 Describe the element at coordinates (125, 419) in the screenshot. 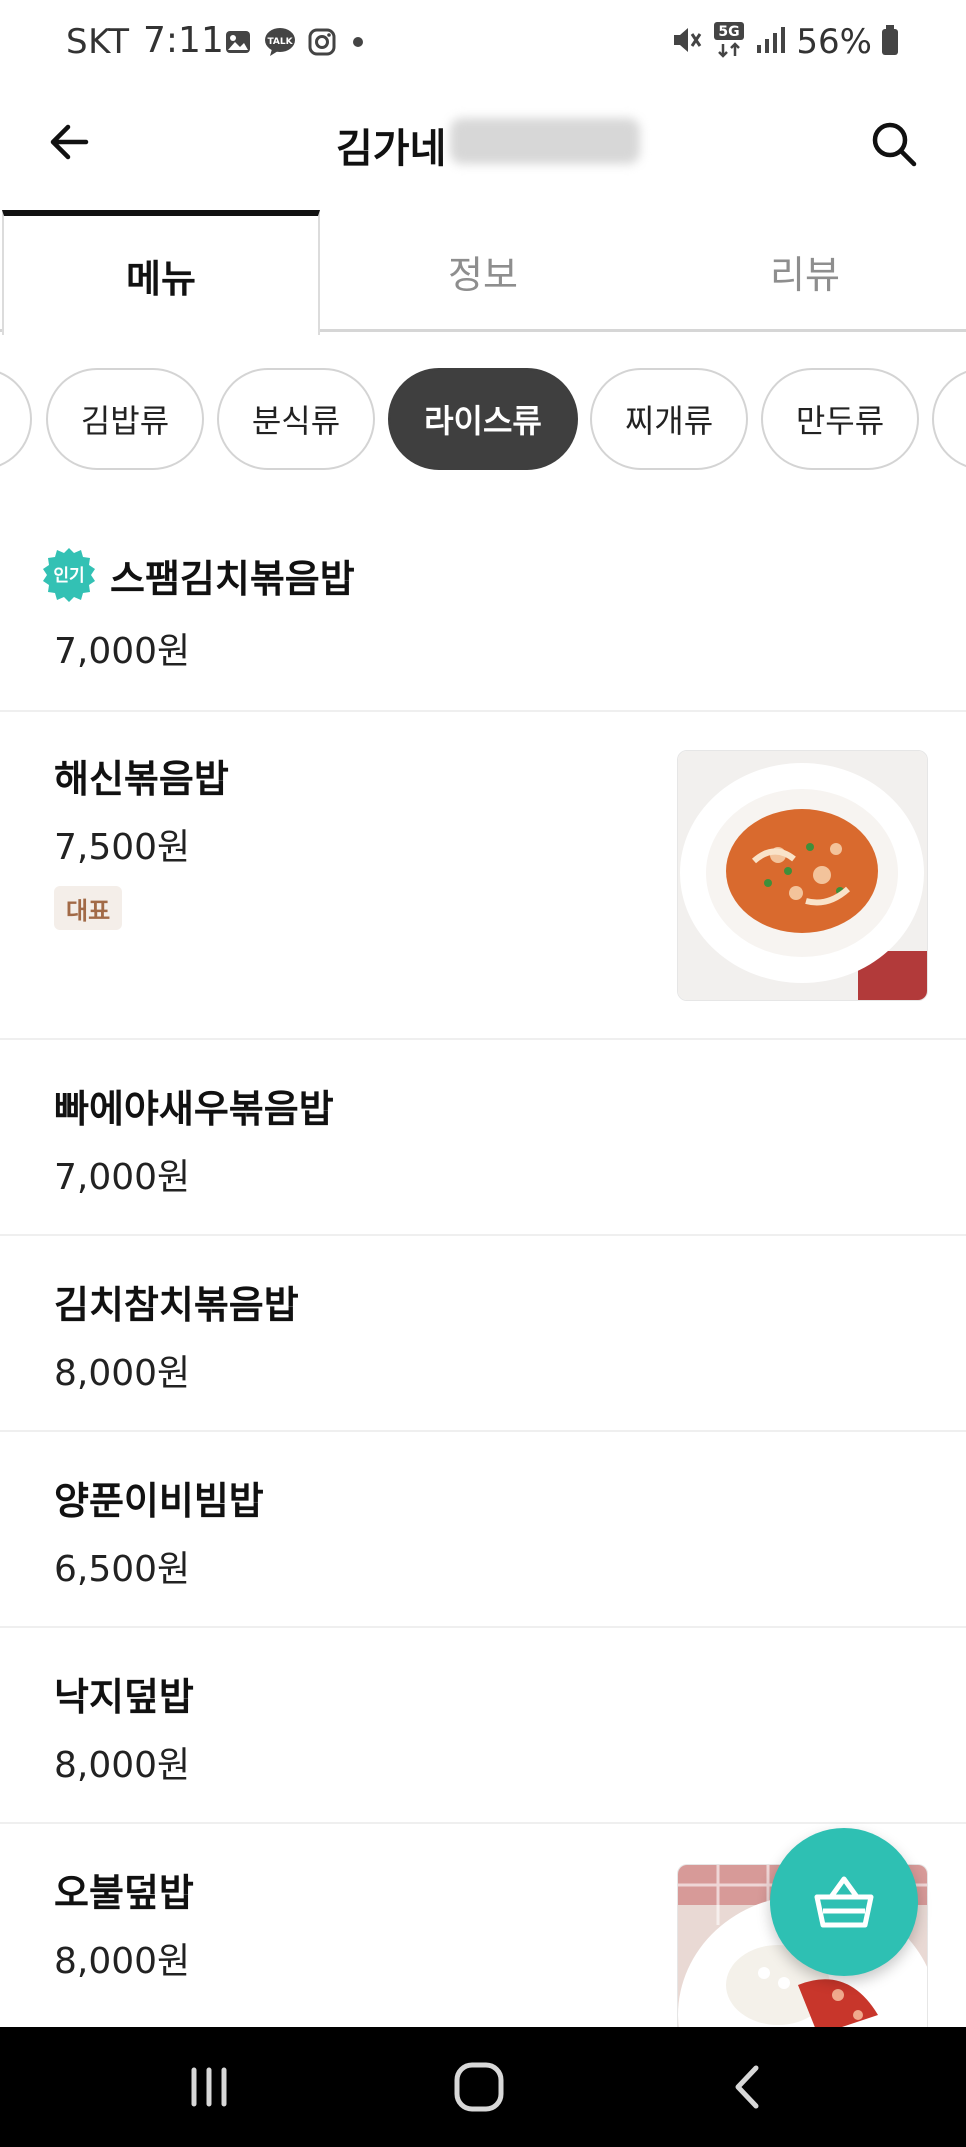

I see `category-chip-gimbap: 김밥류` at that location.